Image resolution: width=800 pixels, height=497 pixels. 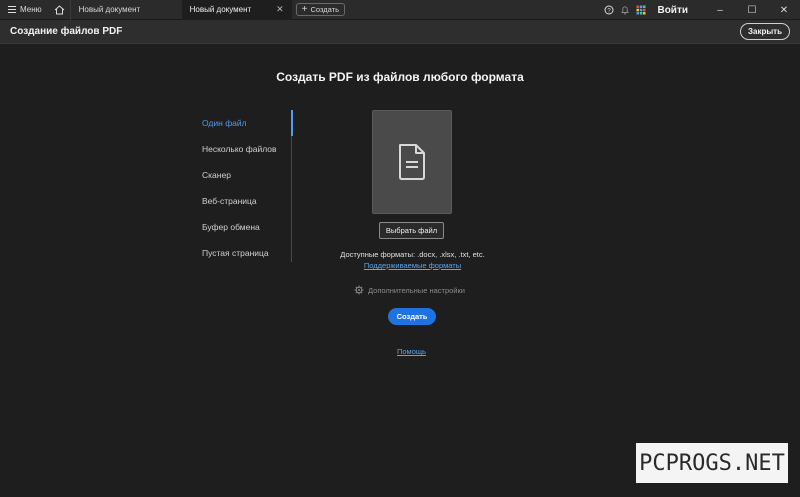 I want to click on menu-label: Меню, so click(x=31, y=9).